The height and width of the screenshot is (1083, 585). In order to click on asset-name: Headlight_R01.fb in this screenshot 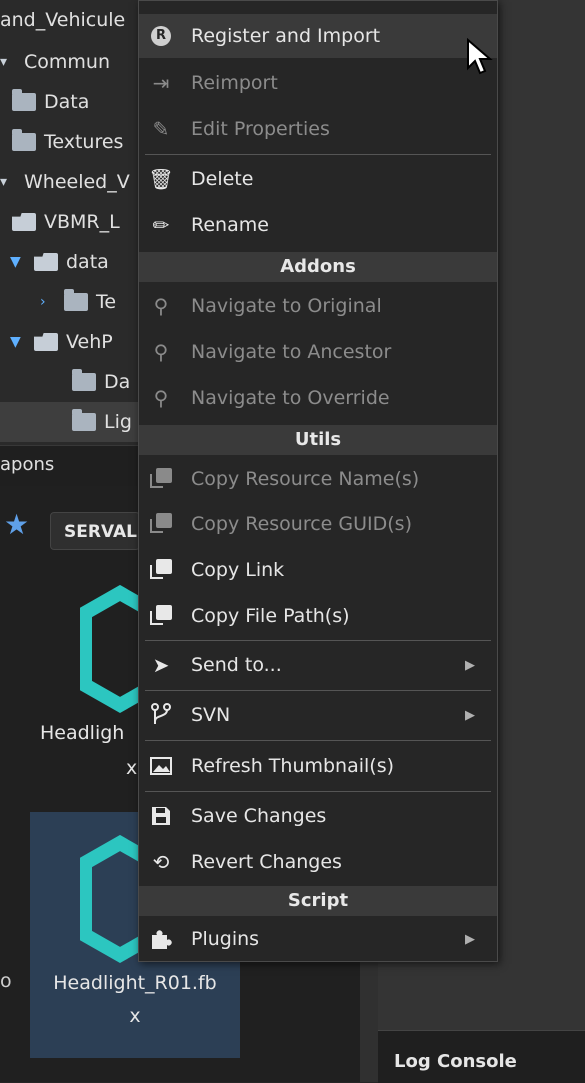, I will do `click(135, 983)`.